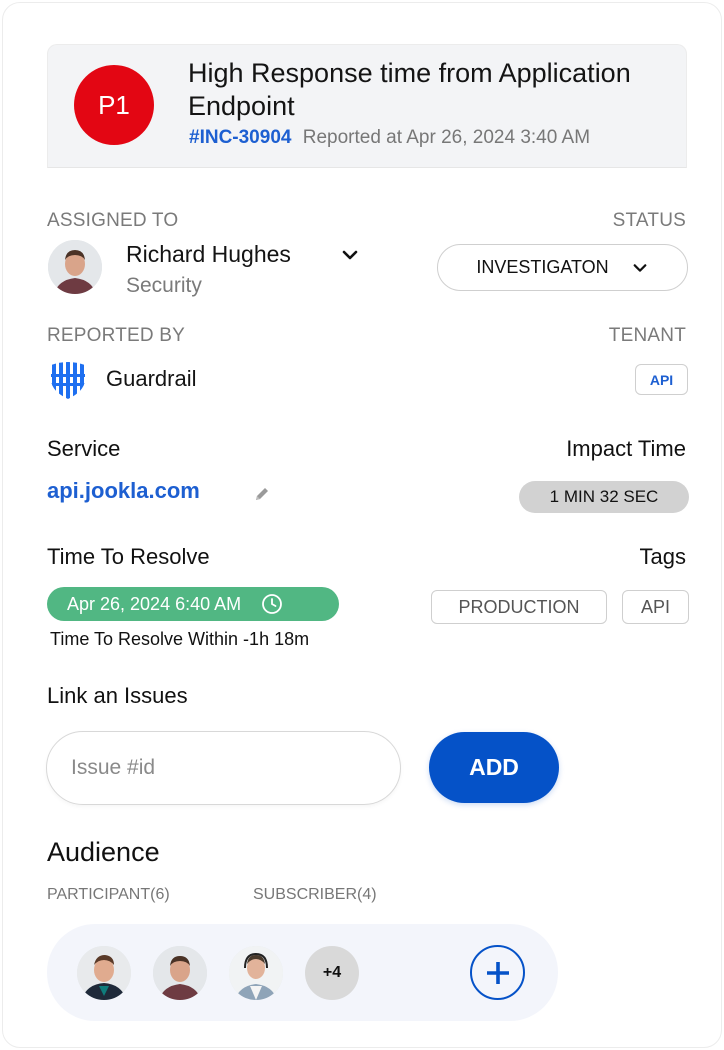  Describe the element at coordinates (494, 767) in the screenshot. I see `add-issue-button: ADD` at that location.